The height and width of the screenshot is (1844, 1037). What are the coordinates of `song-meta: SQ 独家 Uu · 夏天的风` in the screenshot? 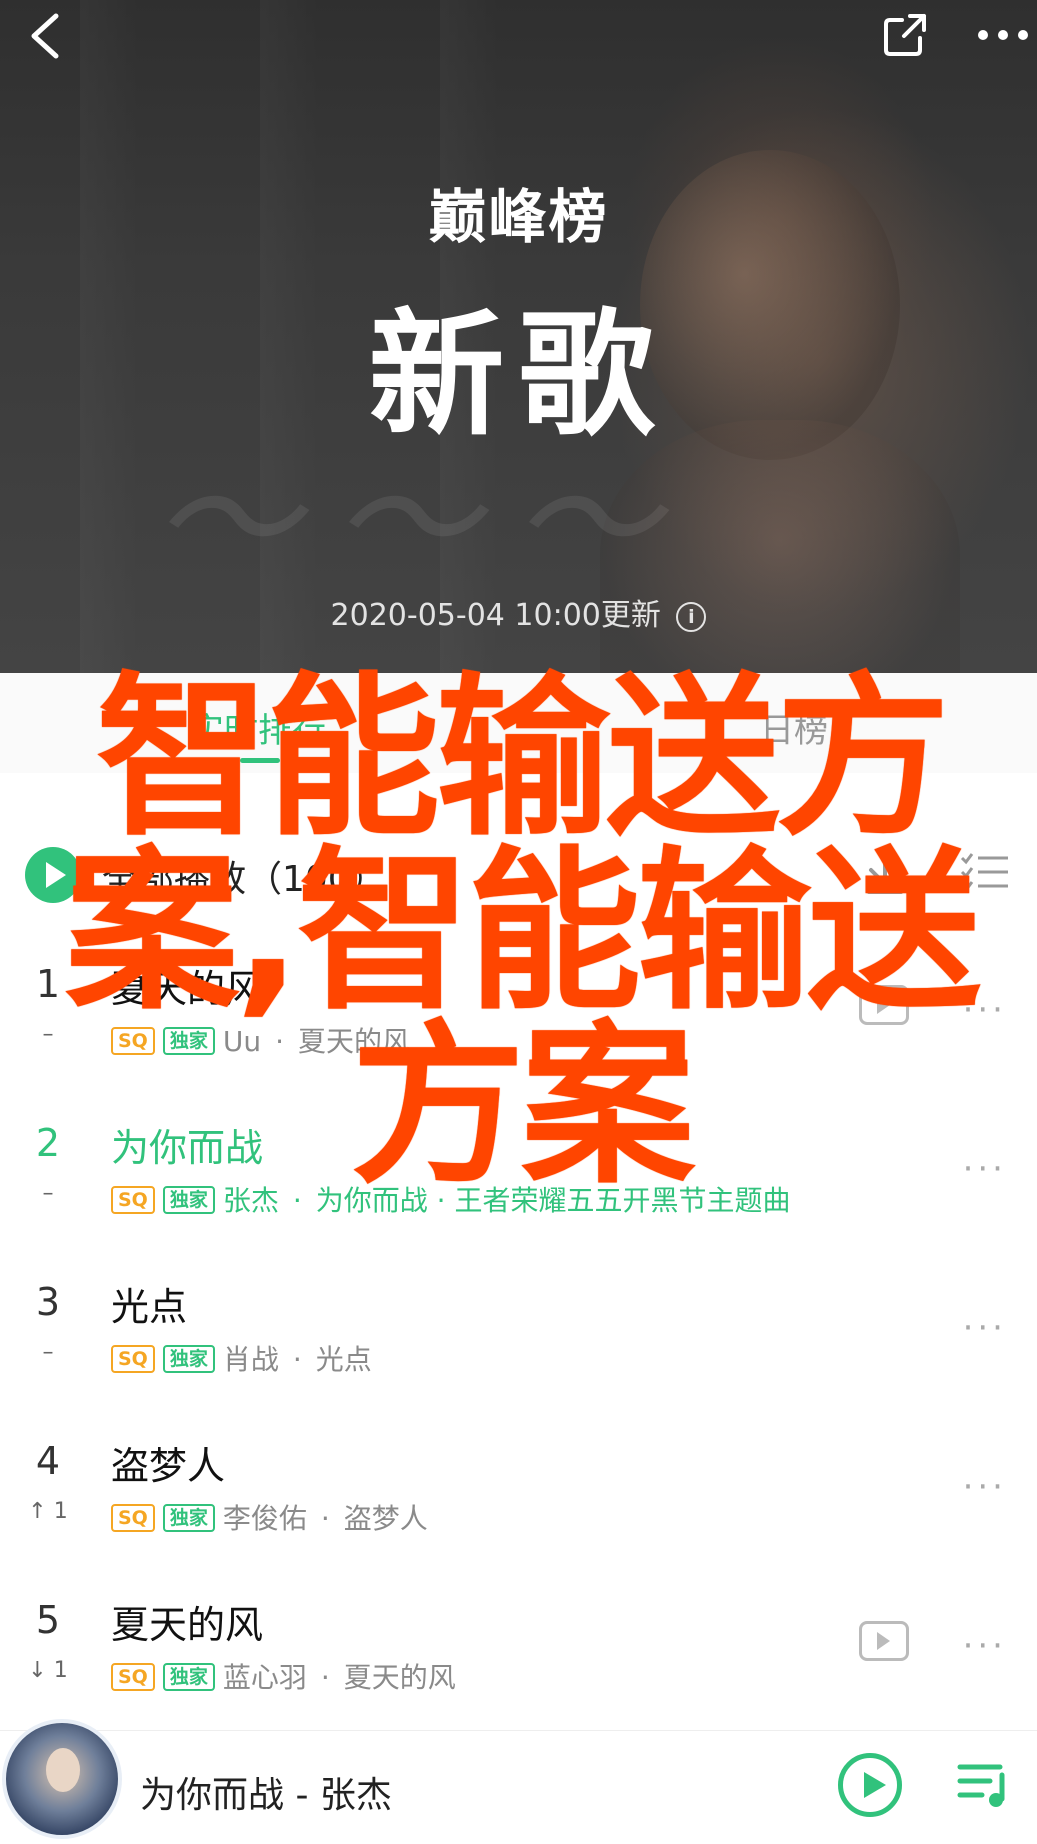 It's located at (260, 1040).